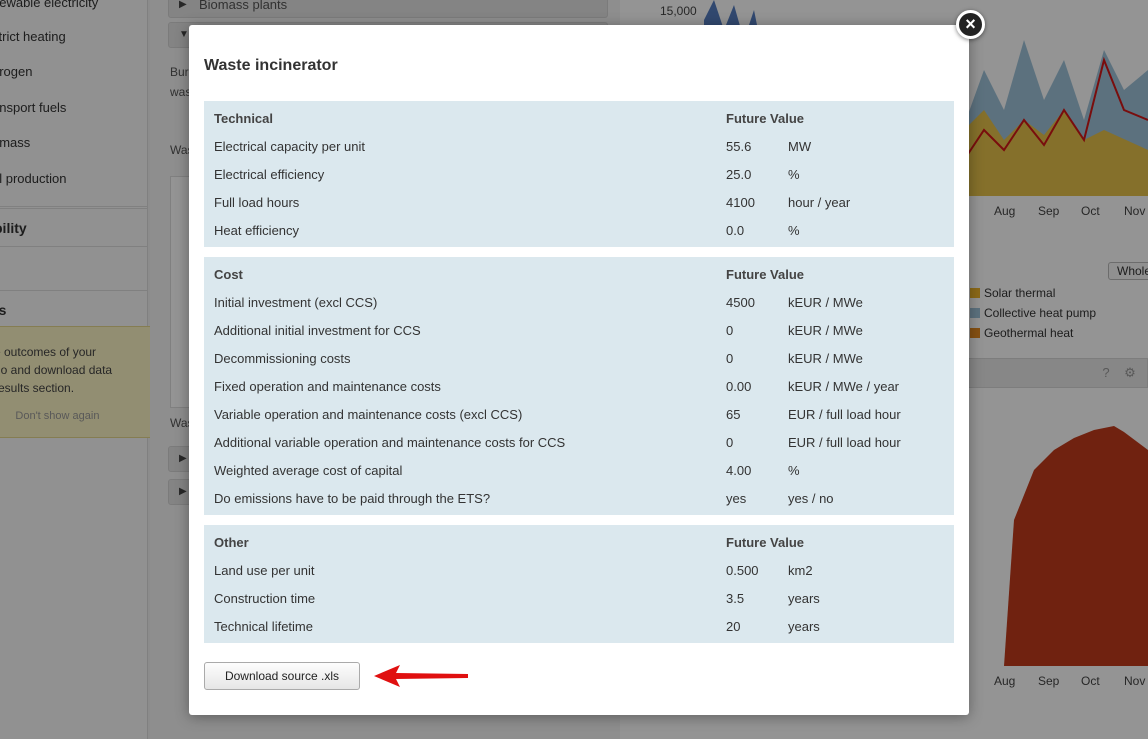  Describe the element at coordinates (257, 230) in the screenshot. I see `row-label: Heat efficiency` at that location.